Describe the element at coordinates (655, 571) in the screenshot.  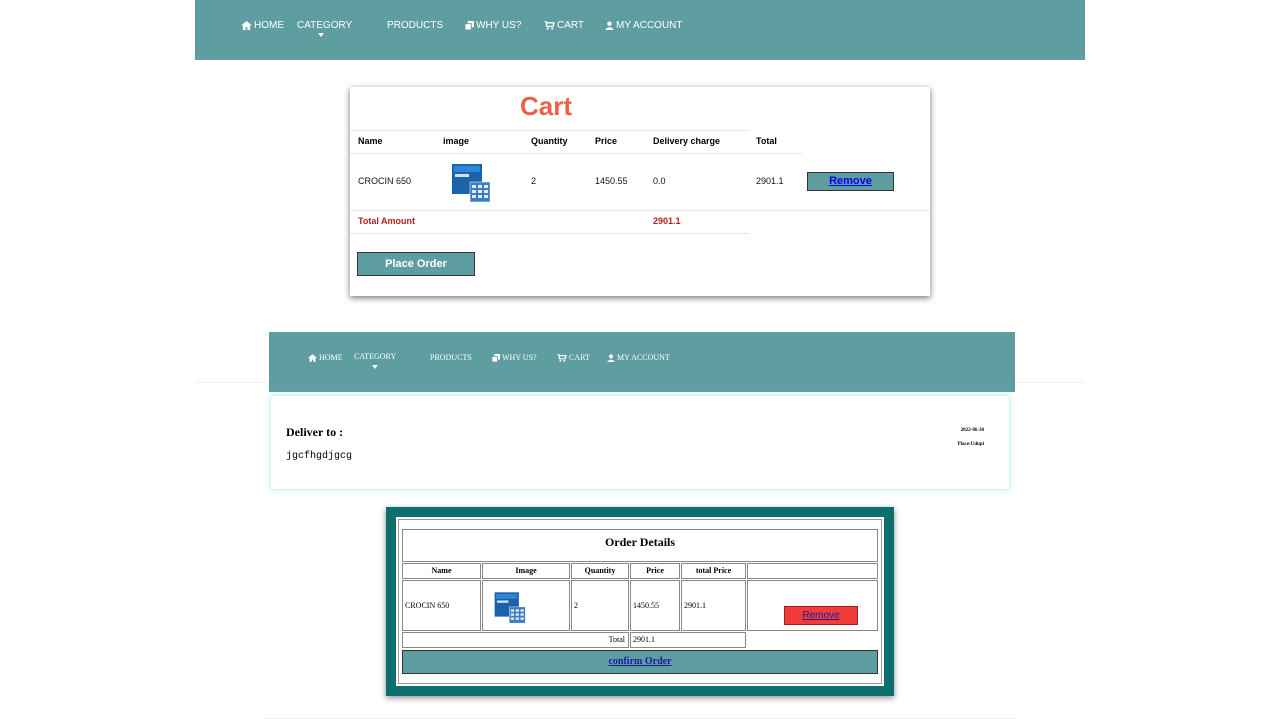
I see `order-col-price: Price` at that location.